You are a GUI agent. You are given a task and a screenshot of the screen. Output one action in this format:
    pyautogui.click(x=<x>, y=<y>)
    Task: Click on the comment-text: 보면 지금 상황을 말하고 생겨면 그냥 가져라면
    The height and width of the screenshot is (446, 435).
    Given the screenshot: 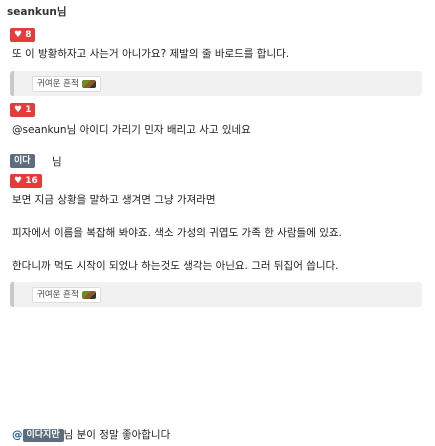 What is the action you would take?
    pyautogui.click(x=114, y=200)
    